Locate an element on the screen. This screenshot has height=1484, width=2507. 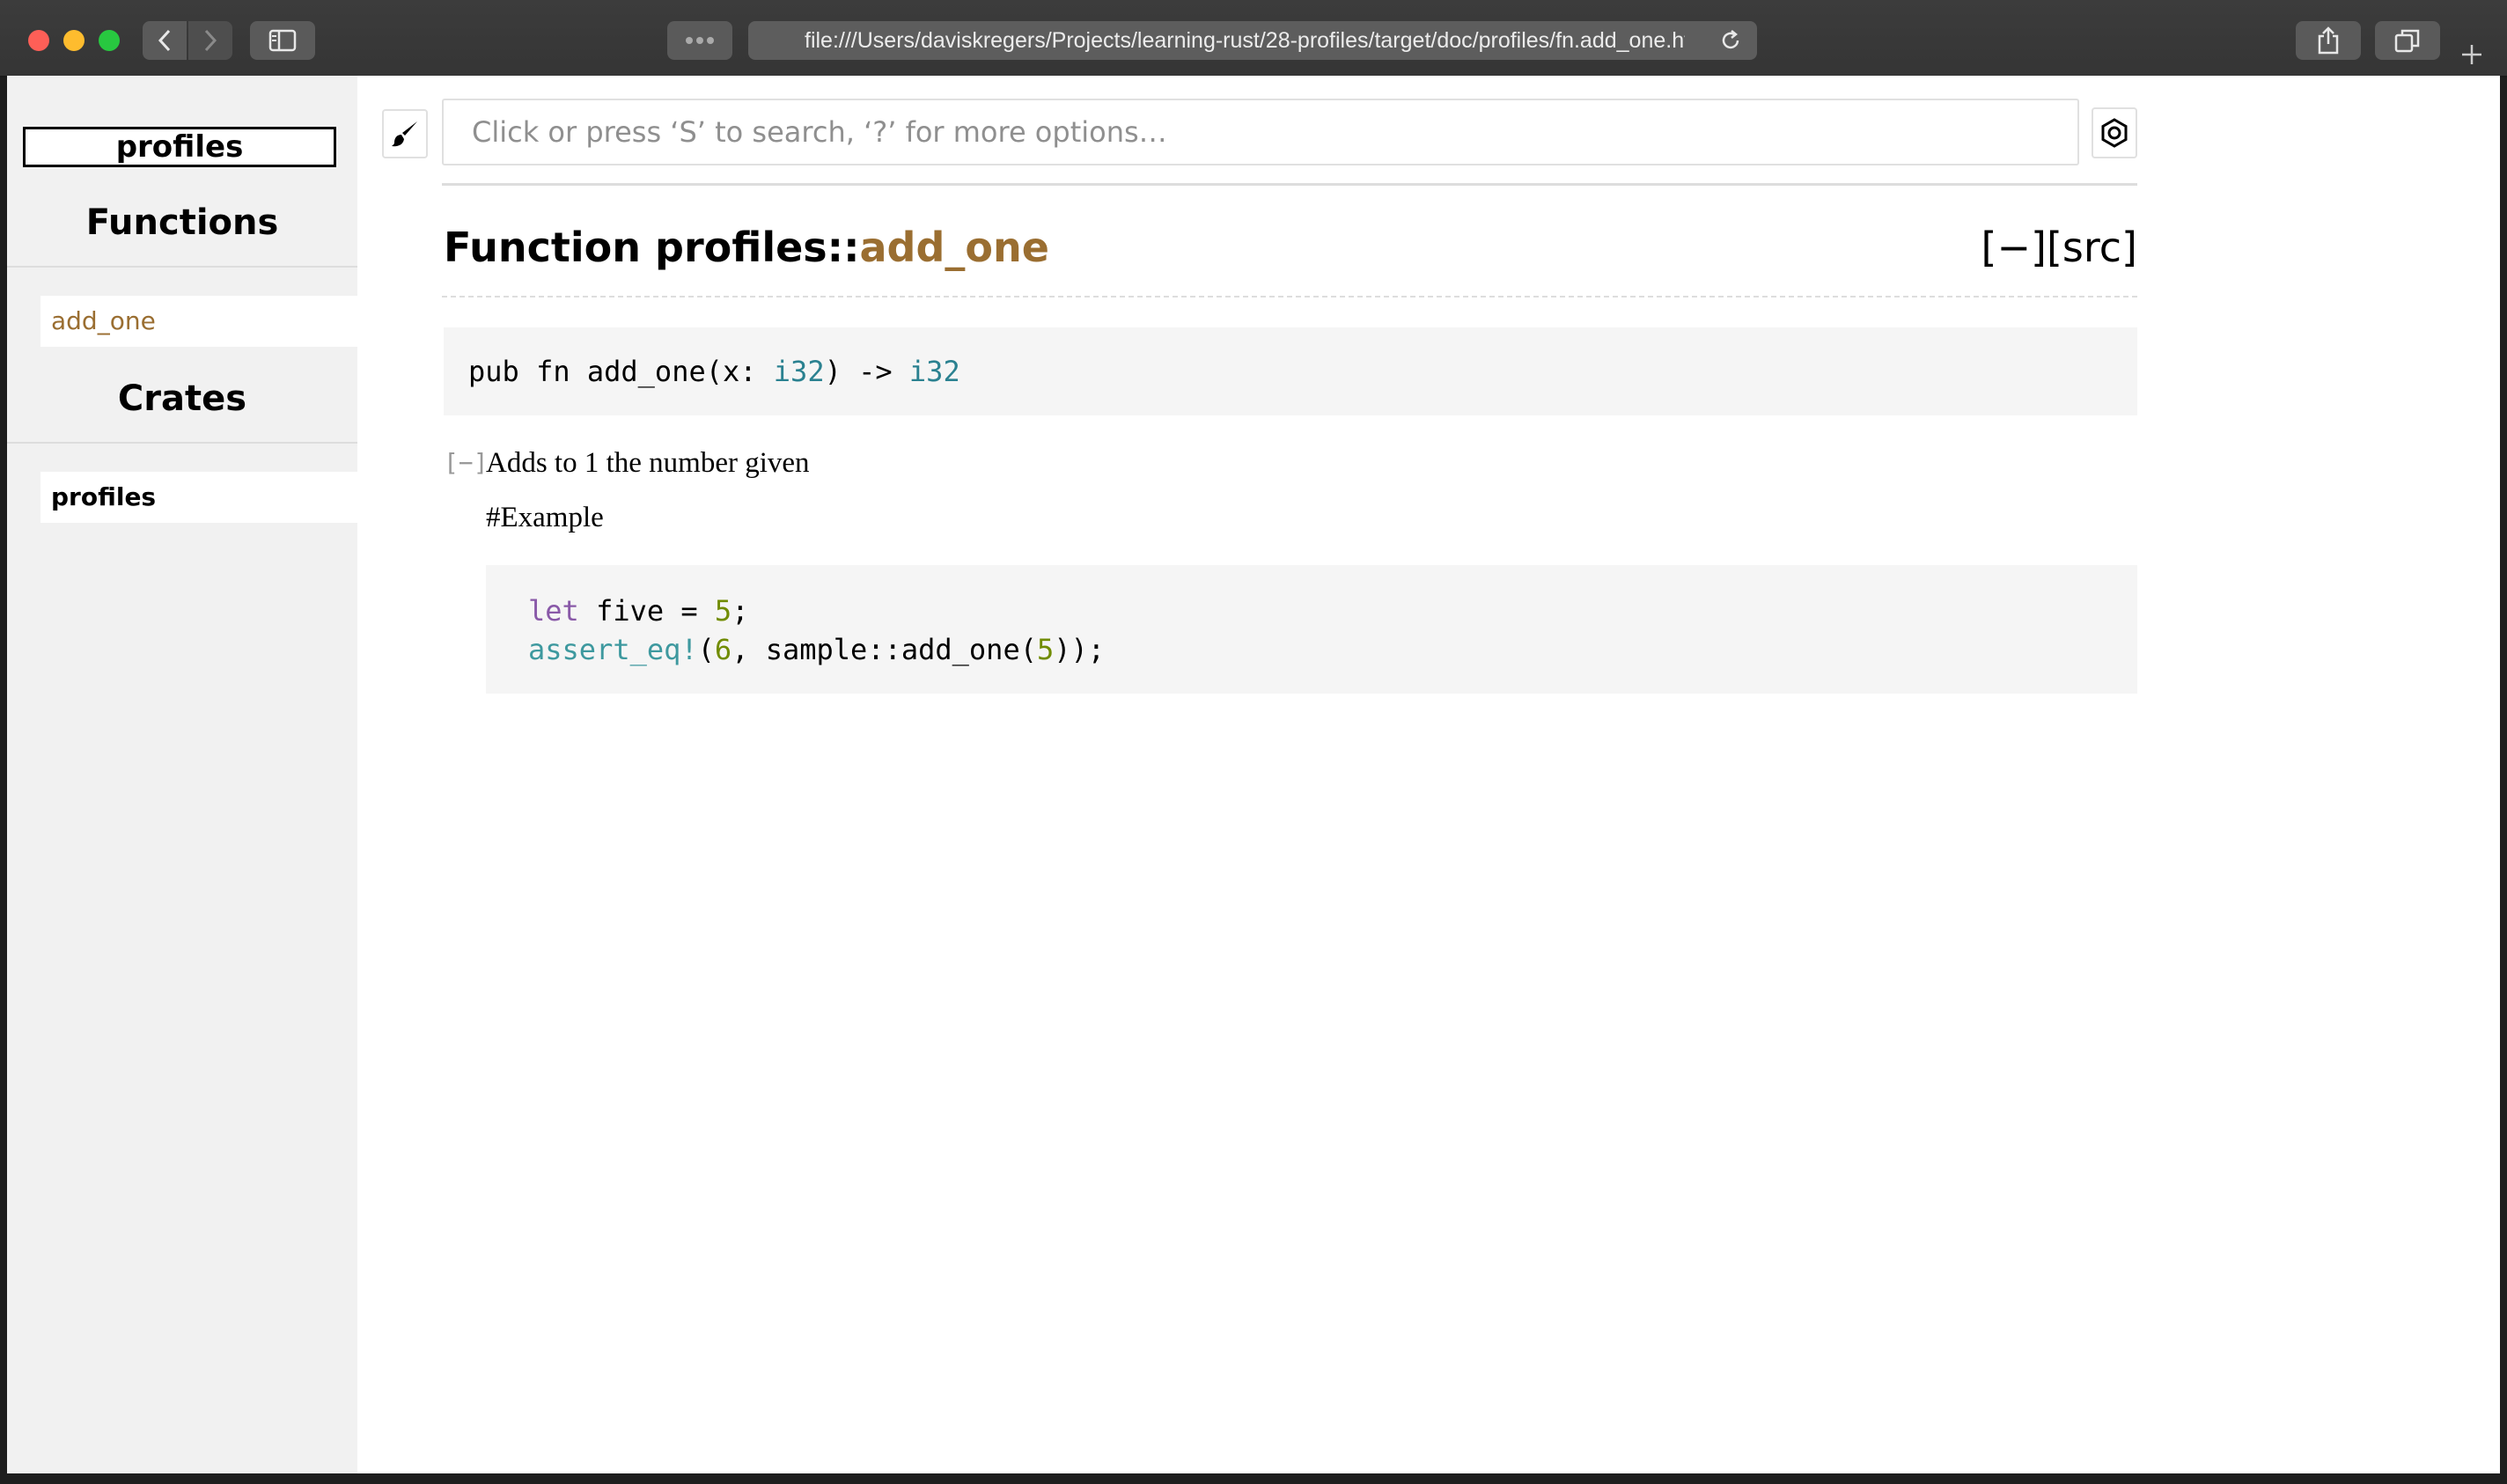
theme-picker-button is located at coordinates (405, 133).